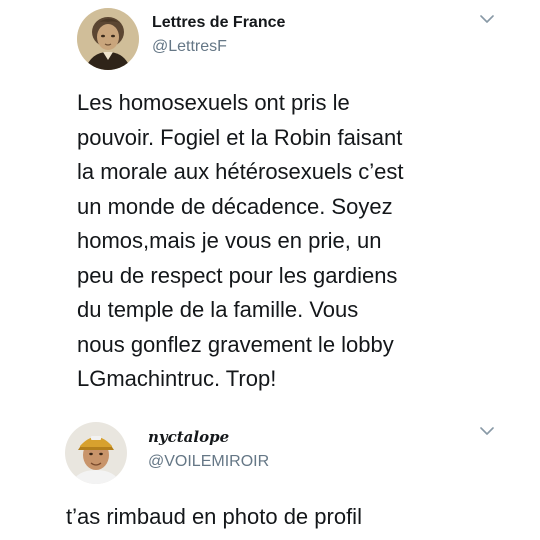  Describe the element at coordinates (189, 47) in the screenshot. I see `user-handle: @LettresF` at that location.